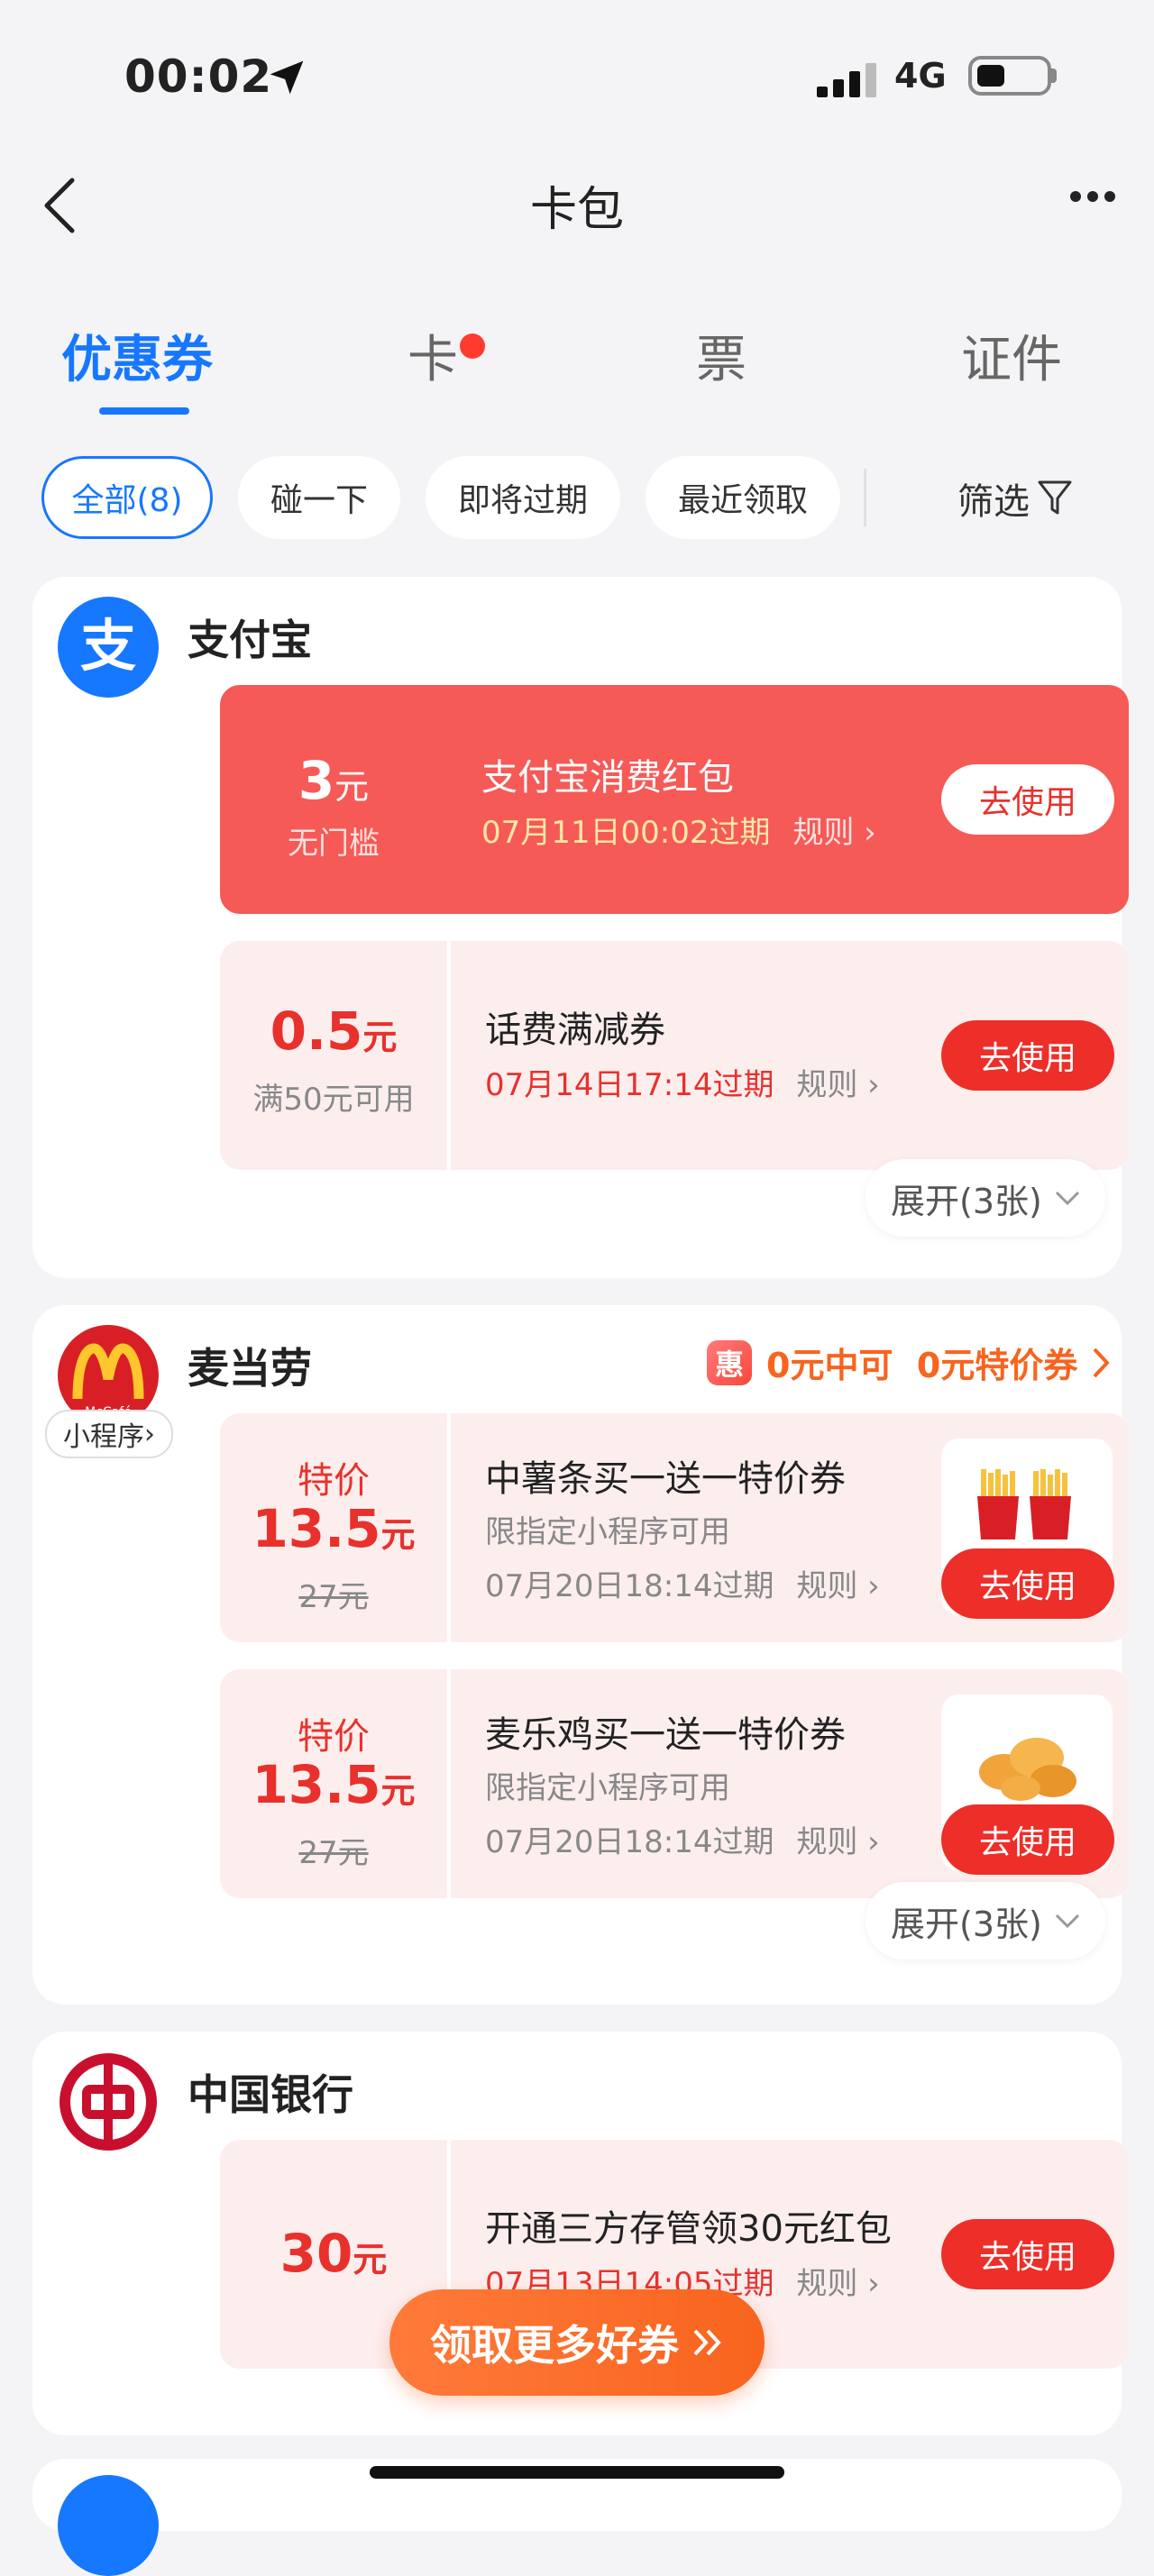  I want to click on coupon-title: 中薯条买一送一特价券, so click(665, 1479).